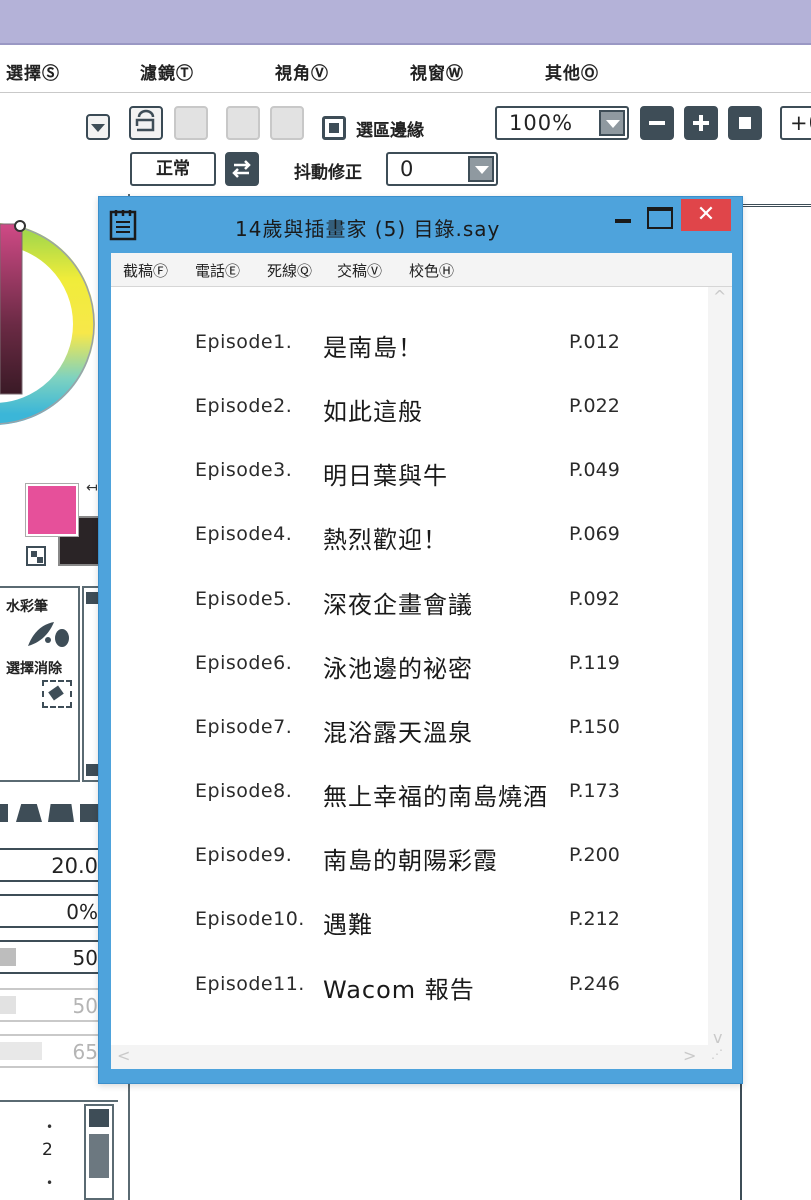 The image size is (811, 1200). Describe the element at coordinates (657, 123) in the screenshot. I see `zoom-out-button` at that location.